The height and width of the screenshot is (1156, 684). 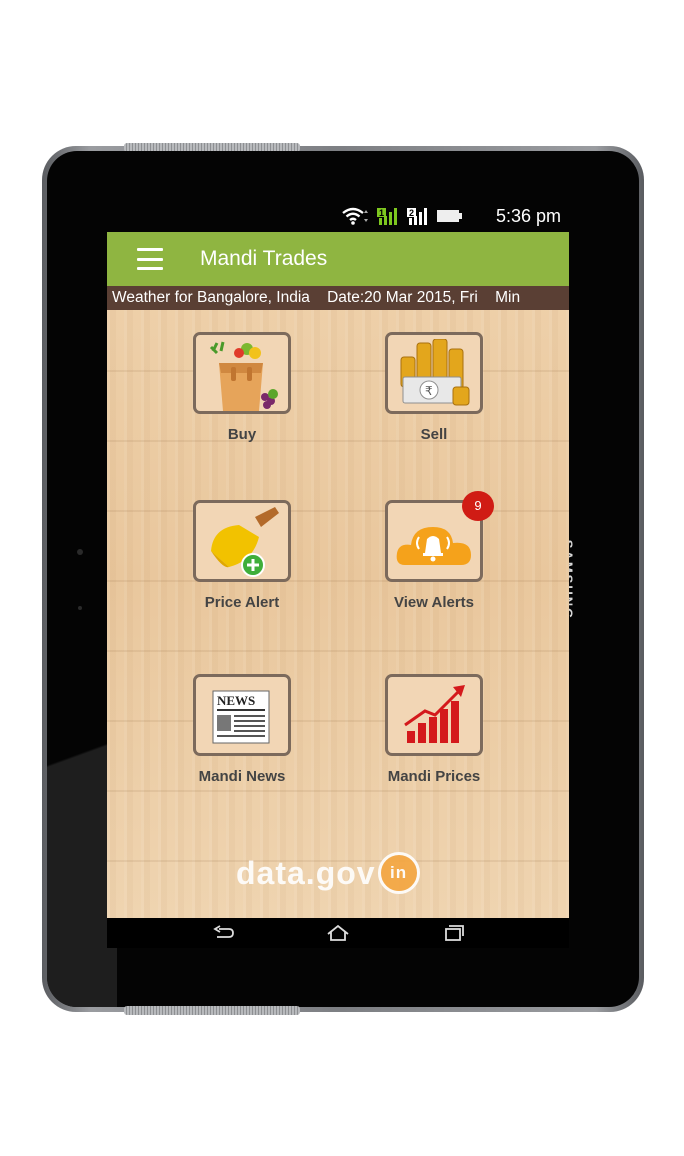 I want to click on cloud-bell-icon, so click(x=433, y=546).